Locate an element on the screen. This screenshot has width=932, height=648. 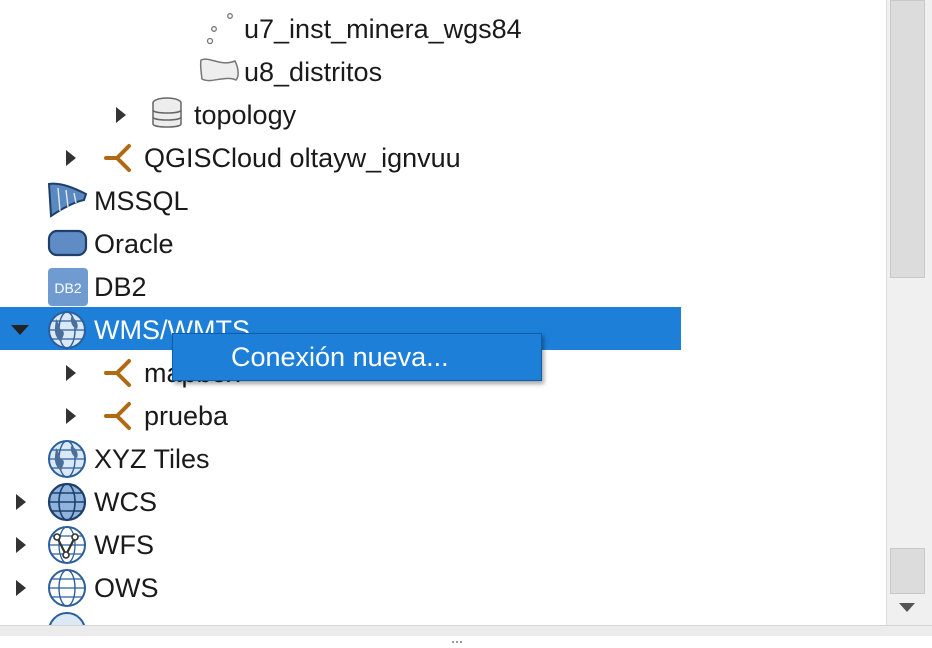
item-label: u8_distritos is located at coordinates (313, 72).